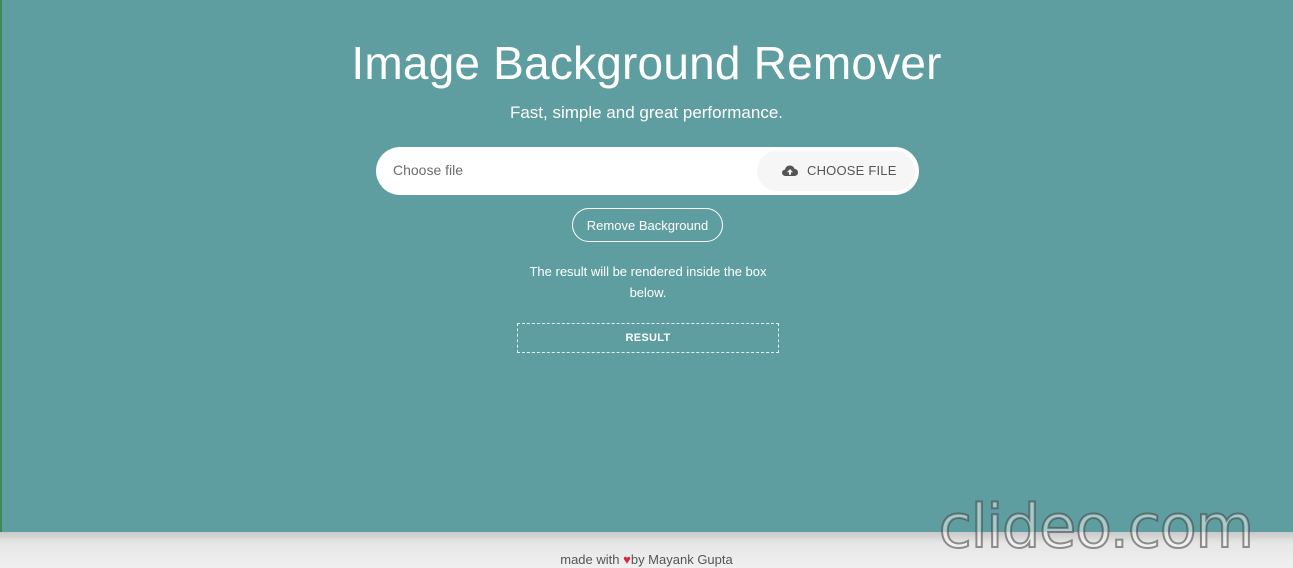 This screenshot has width=1293, height=568. Describe the element at coordinates (647, 171) in the screenshot. I see `file-input: Choose file CHOOSE FILE` at that location.